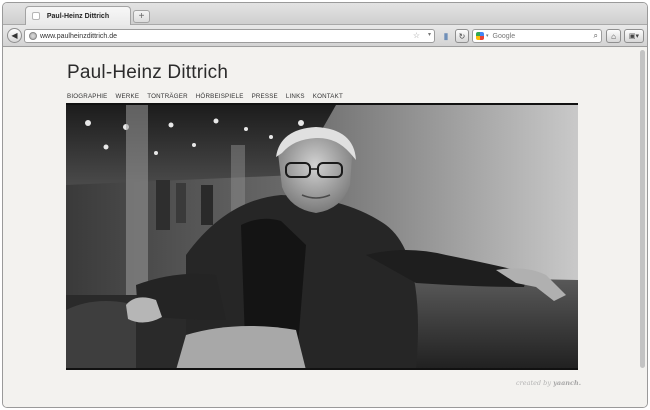  Describe the element at coordinates (504, 36) in the screenshot. I see `search-placeholder: Google` at that location.